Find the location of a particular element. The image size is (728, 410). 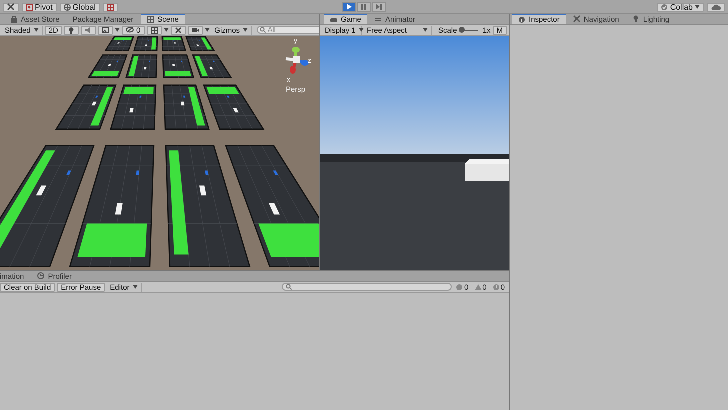

play-button is located at coordinates (349, 7).